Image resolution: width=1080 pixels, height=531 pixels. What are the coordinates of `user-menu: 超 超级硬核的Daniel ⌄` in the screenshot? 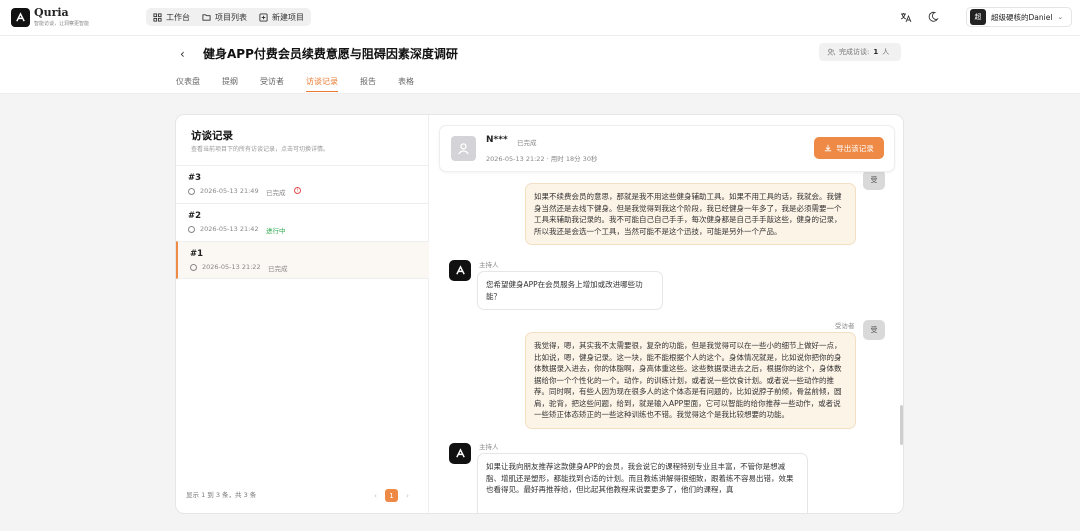 It's located at (1019, 17).